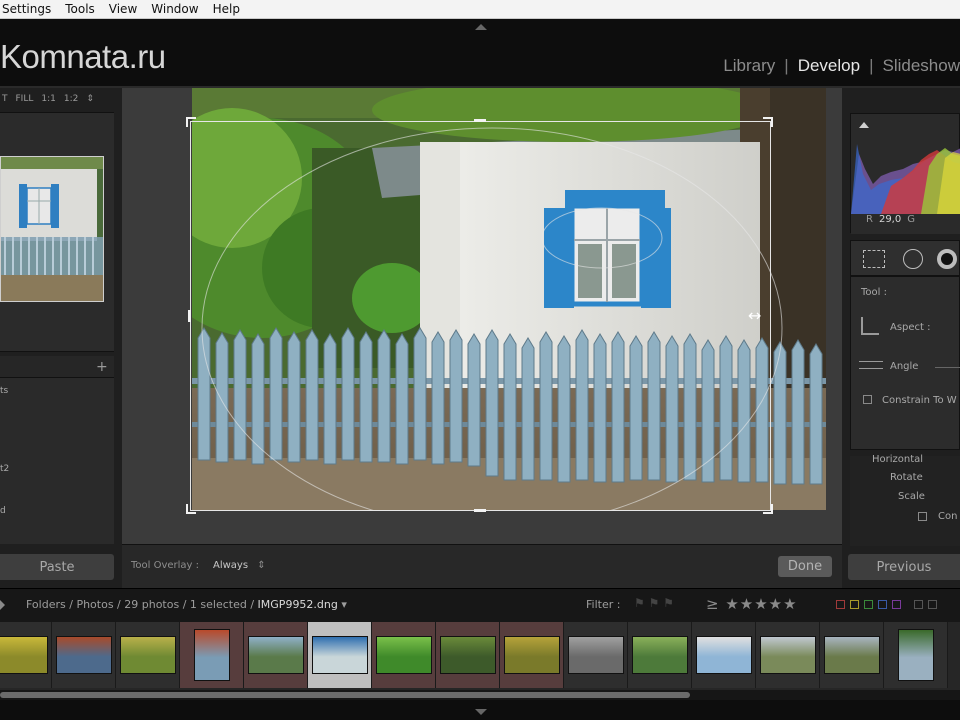  Describe the element at coordinates (480, 9) in the screenshot. I see `os-menu-bar: Settings Tools View Window Help` at that location.